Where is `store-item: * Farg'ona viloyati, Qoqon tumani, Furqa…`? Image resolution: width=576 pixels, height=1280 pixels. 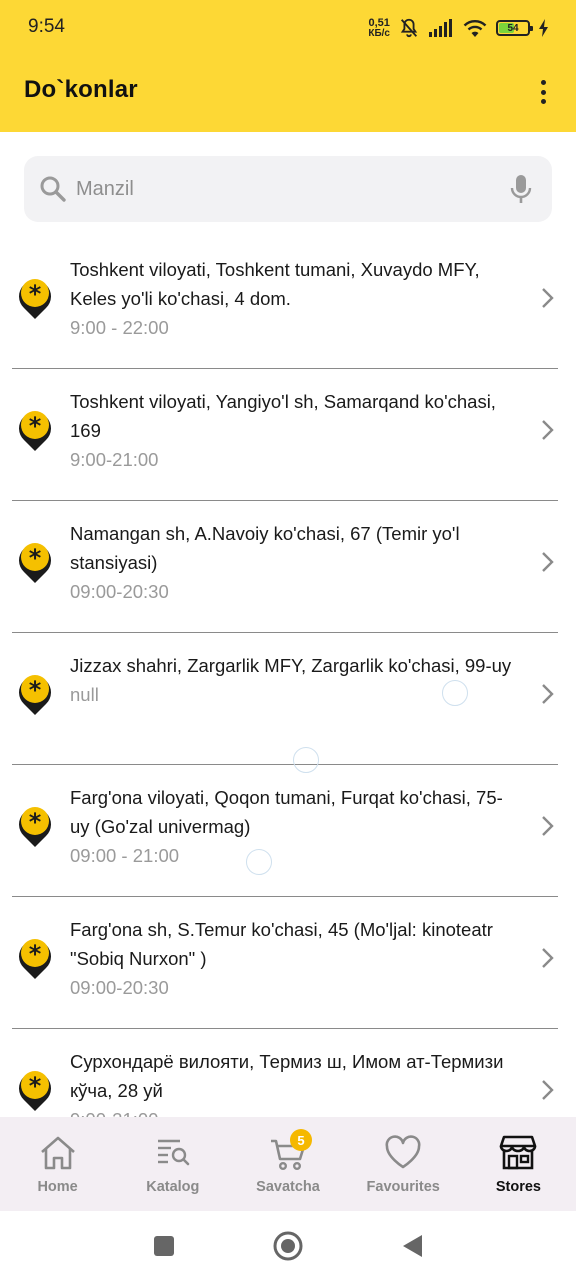 store-item: * Farg'ona viloyati, Qoqon tumani, Furqa… is located at coordinates (285, 831).